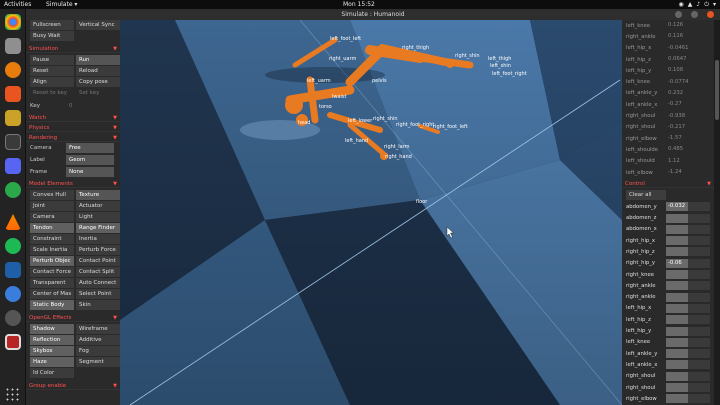 Image resolution: width=720 pixels, height=405 pixels. What do you see at coordinates (13, 94) in the screenshot?
I see `software-center-icon` at bounding box center [13, 94].